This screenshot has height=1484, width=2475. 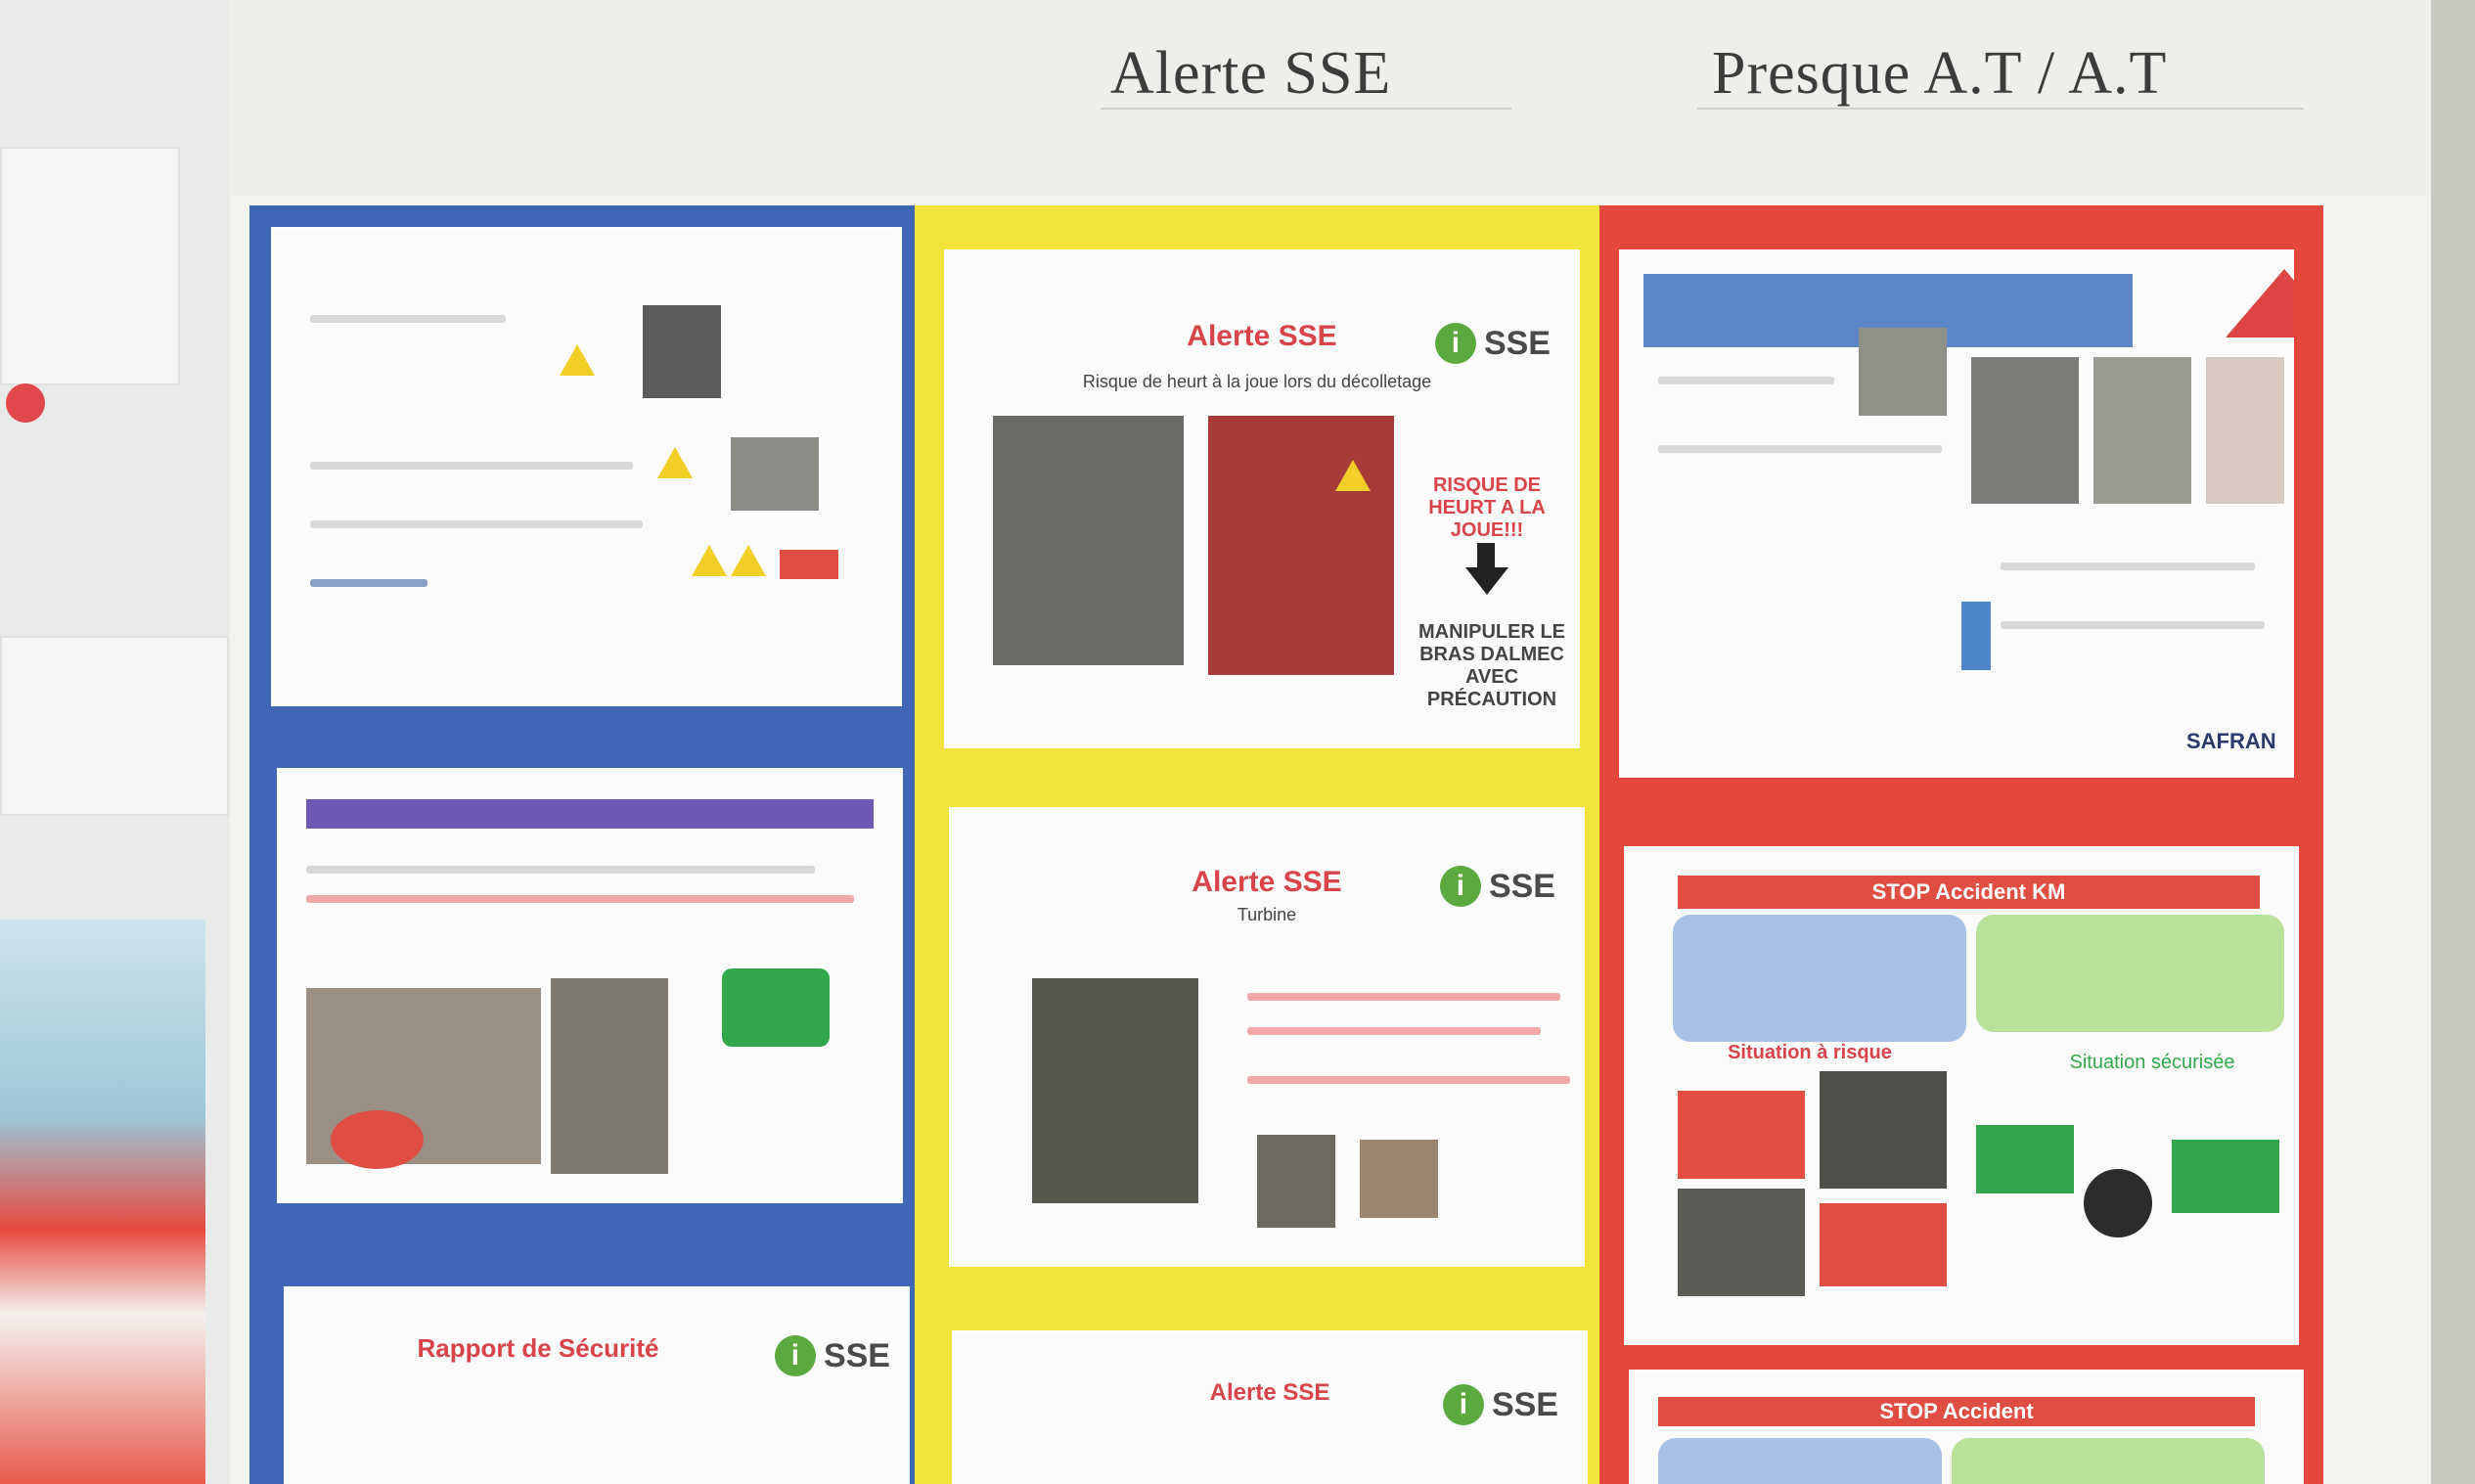 I want to click on arrow-stem, so click(x=1486, y=556).